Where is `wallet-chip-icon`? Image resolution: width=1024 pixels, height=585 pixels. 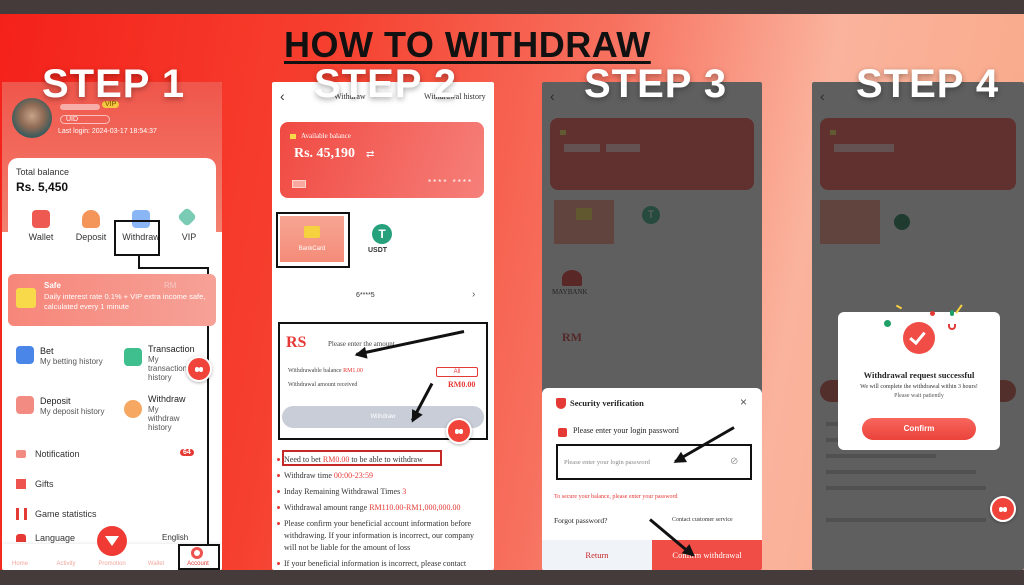 wallet-chip-icon is located at coordinates (293, 136).